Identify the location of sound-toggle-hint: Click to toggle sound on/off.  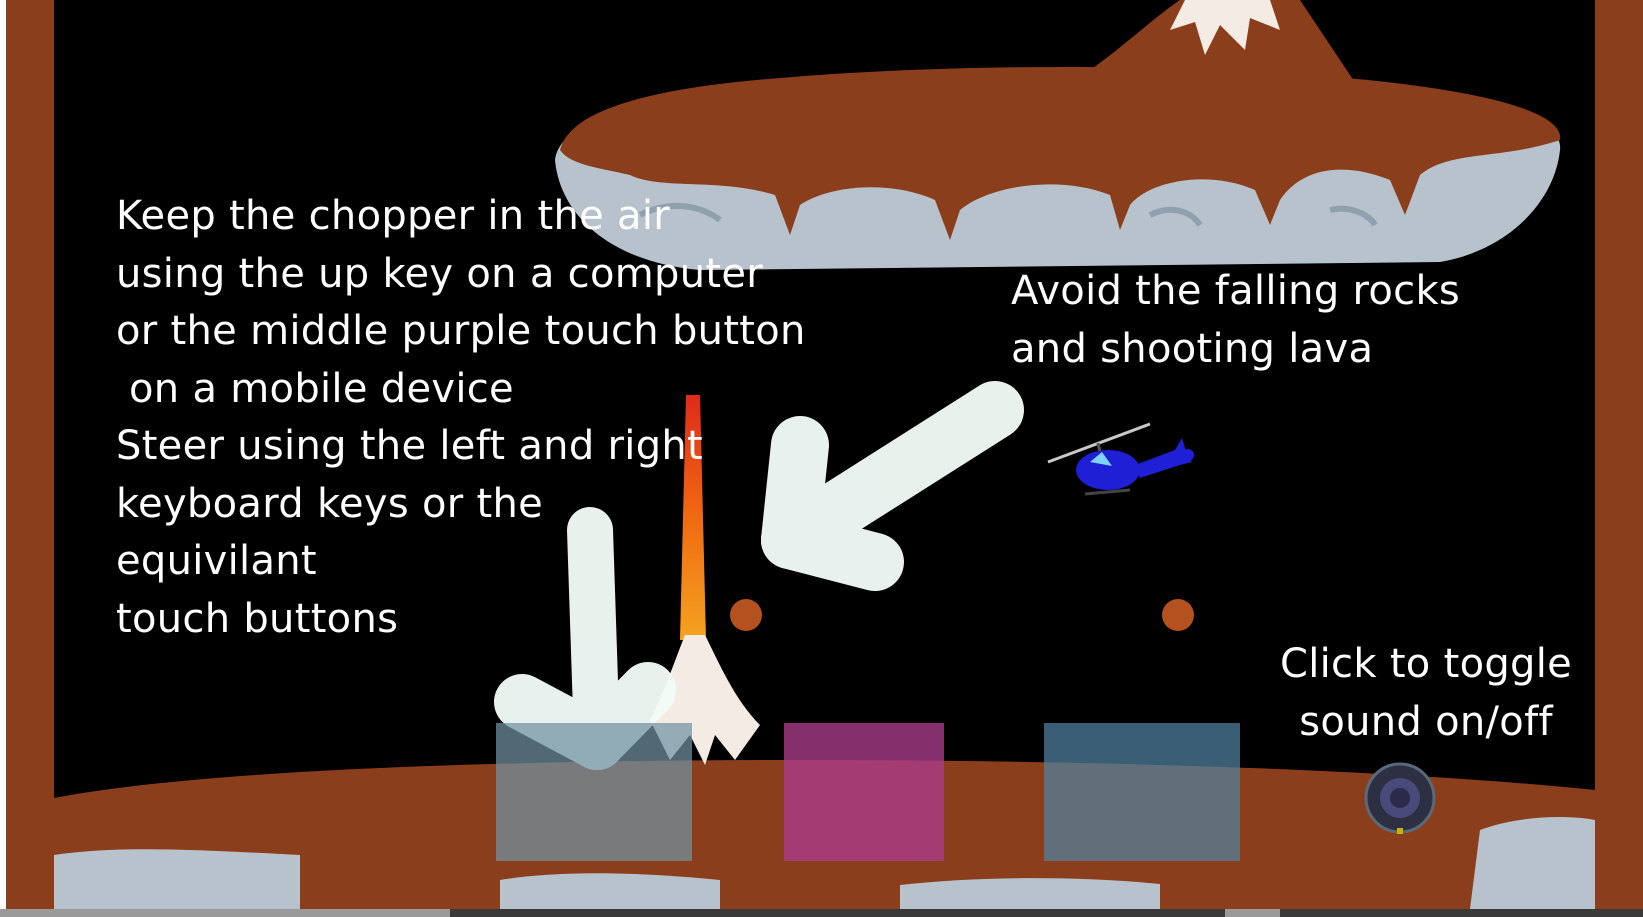
(1426, 693).